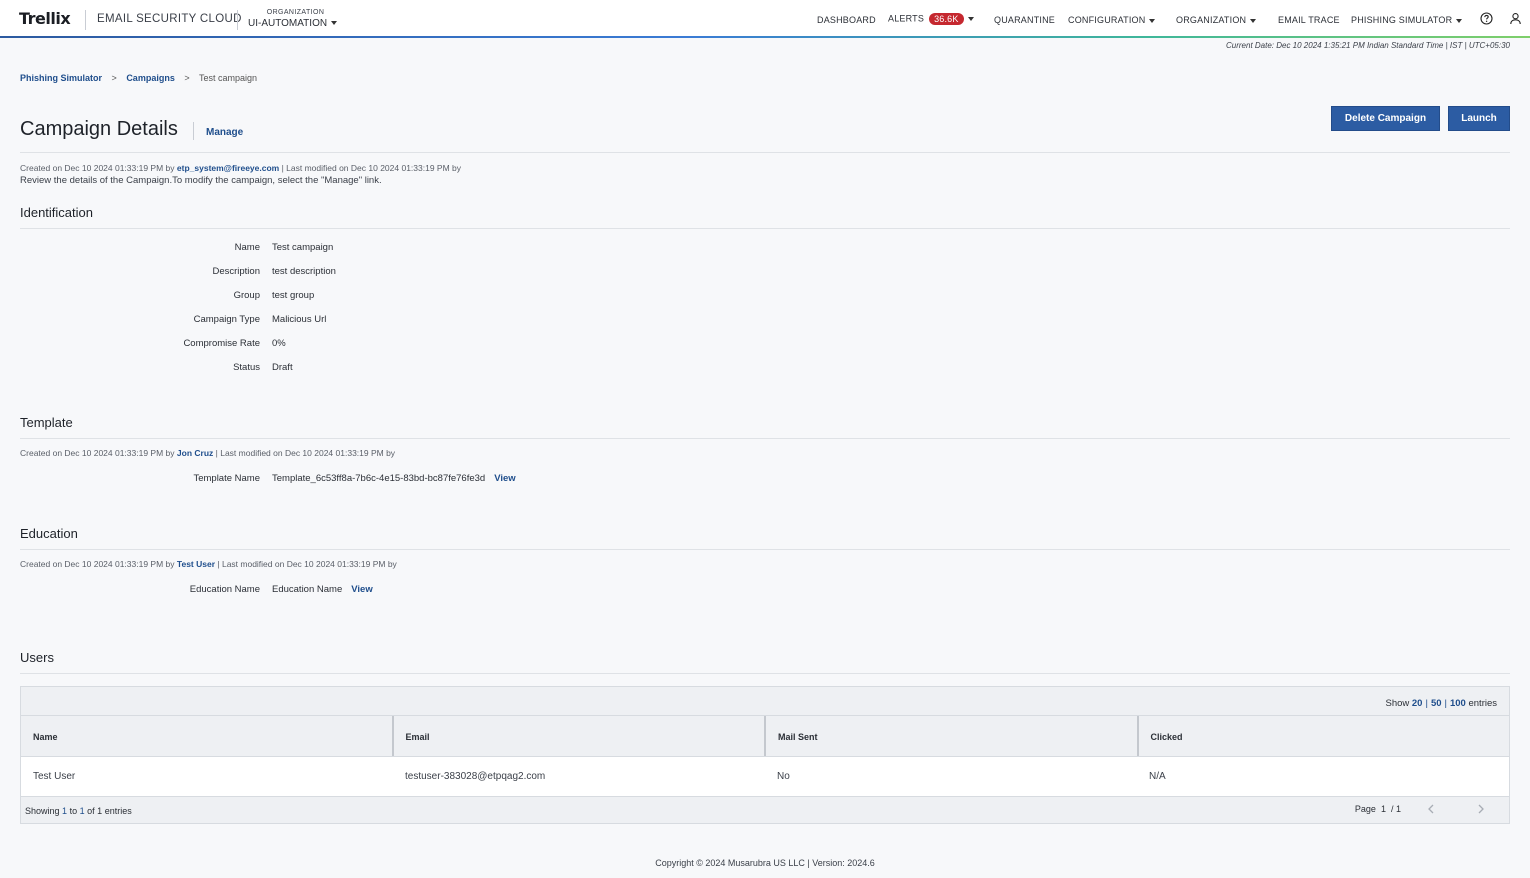 Image resolution: width=1530 pixels, height=878 pixels. Describe the element at coordinates (224, 589) in the screenshot. I see `field-label-education-name: Education Name` at that location.